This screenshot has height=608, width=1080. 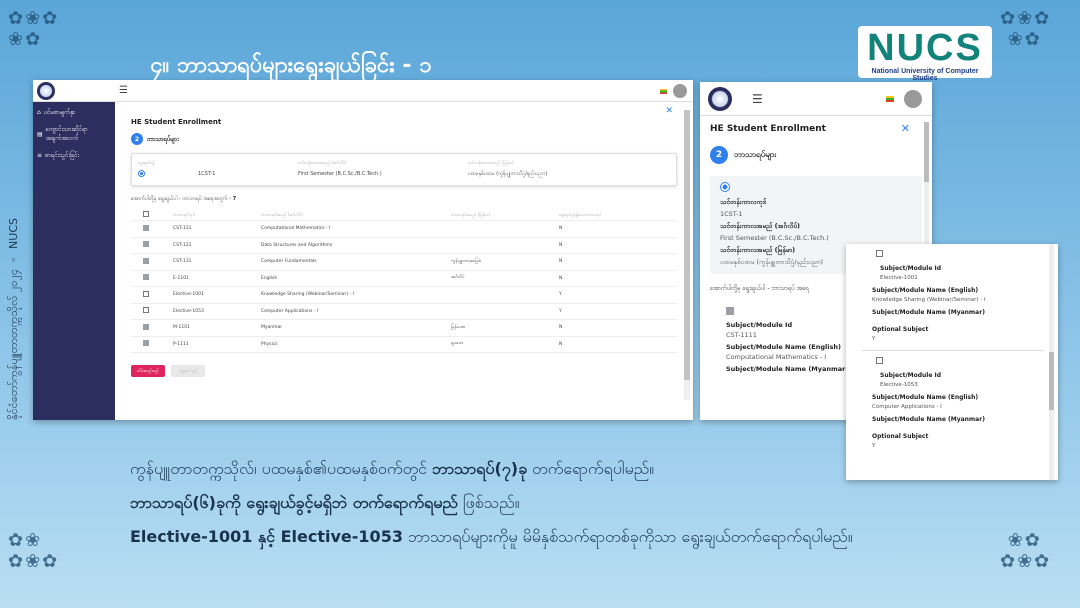 I want to click on sidebar-item-label: စာရင်းသွင်းခြင်း, so click(x=62, y=155).